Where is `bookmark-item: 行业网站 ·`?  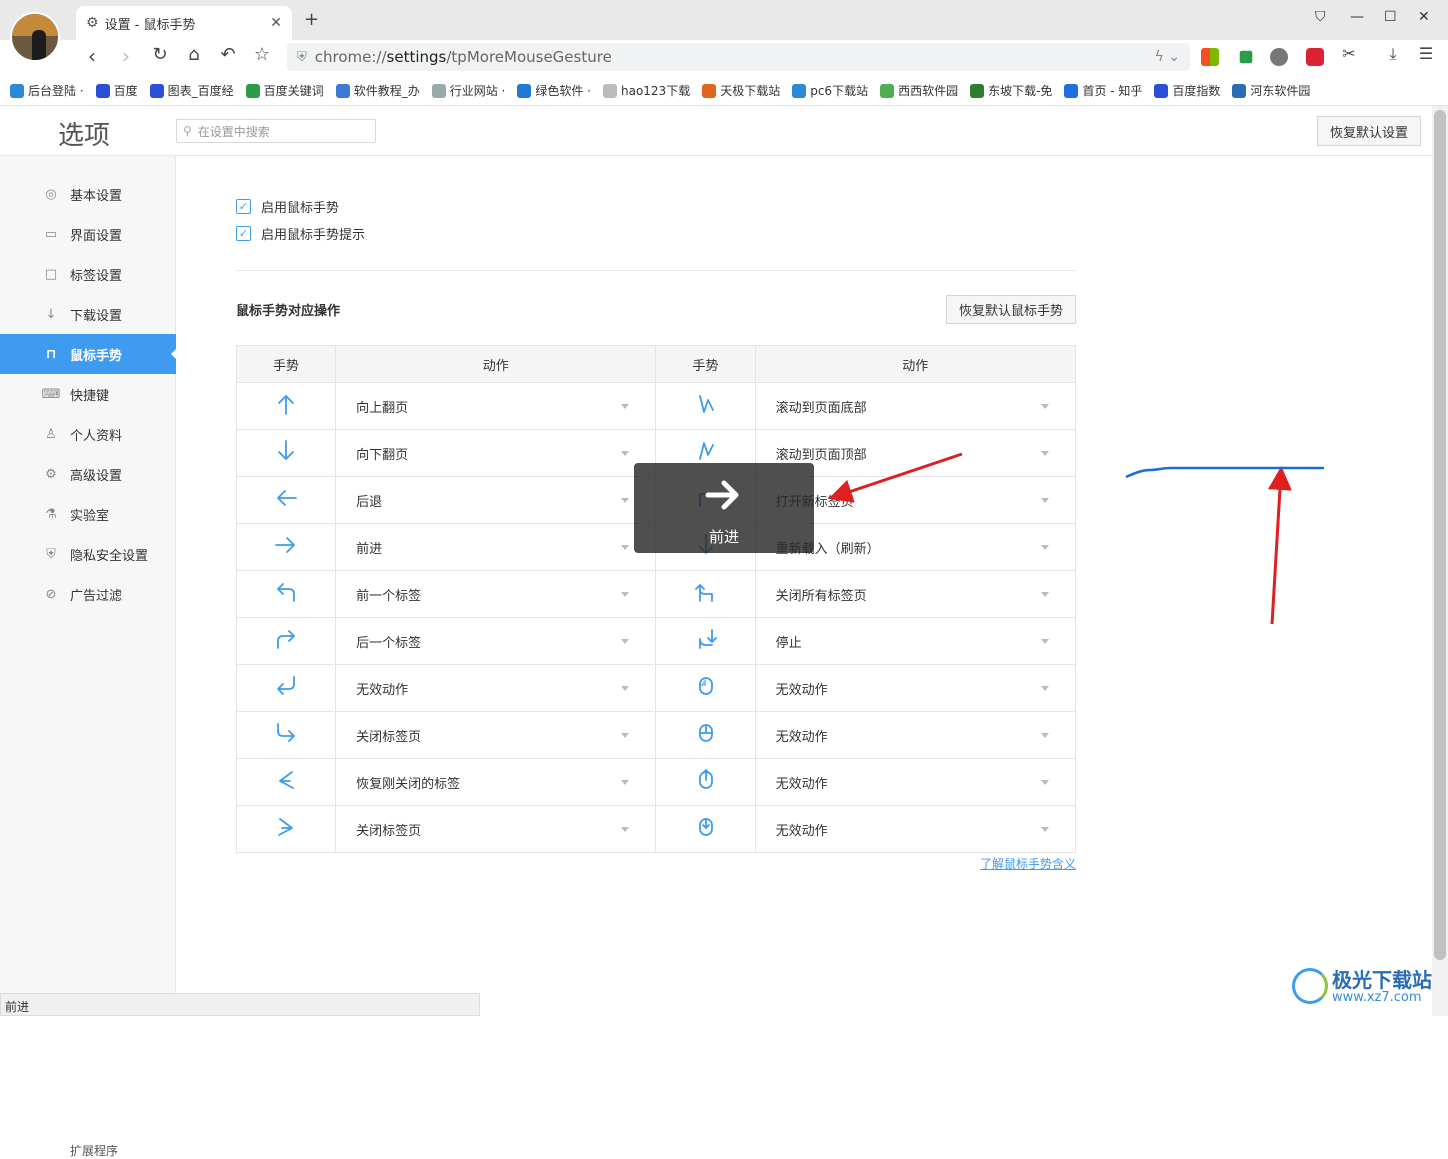
bookmark-item: 行业网站 · is located at coordinates (468, 90).